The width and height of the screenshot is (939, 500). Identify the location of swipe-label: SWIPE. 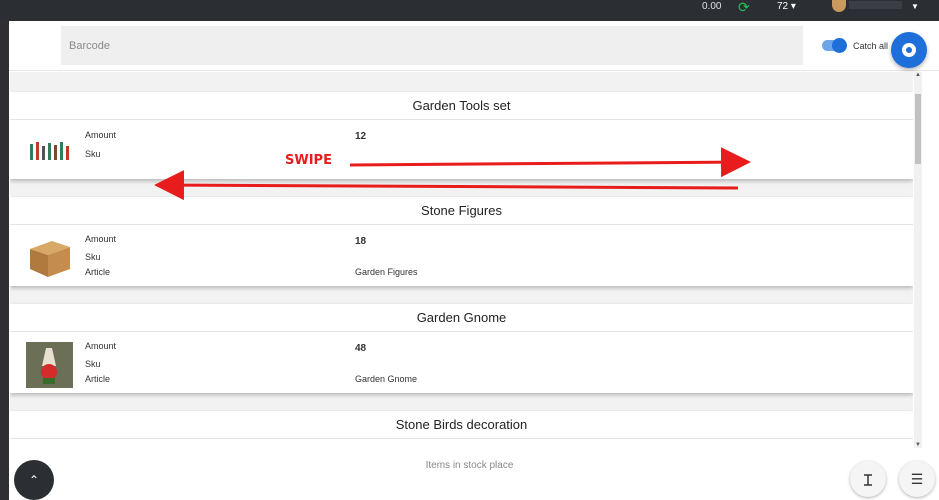
(308, 160).